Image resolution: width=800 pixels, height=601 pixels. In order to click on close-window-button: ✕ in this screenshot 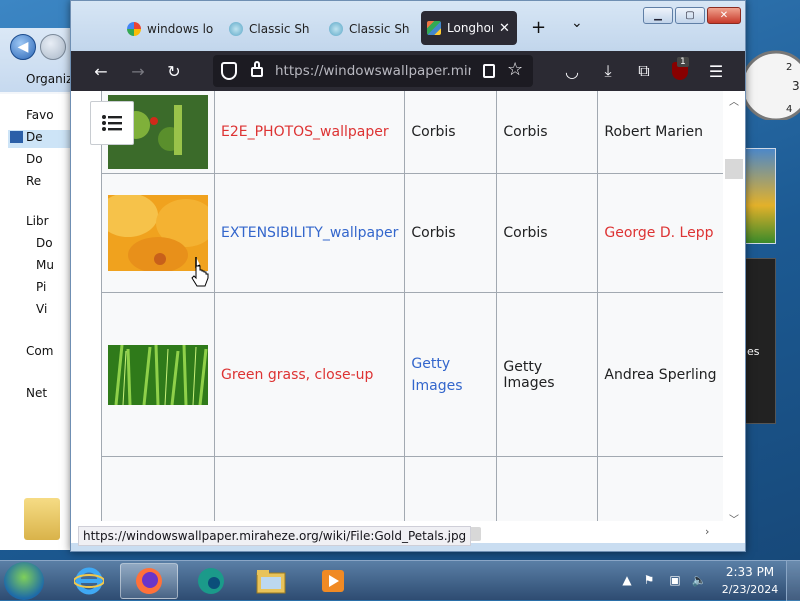, I will do `click(724, 15)`.